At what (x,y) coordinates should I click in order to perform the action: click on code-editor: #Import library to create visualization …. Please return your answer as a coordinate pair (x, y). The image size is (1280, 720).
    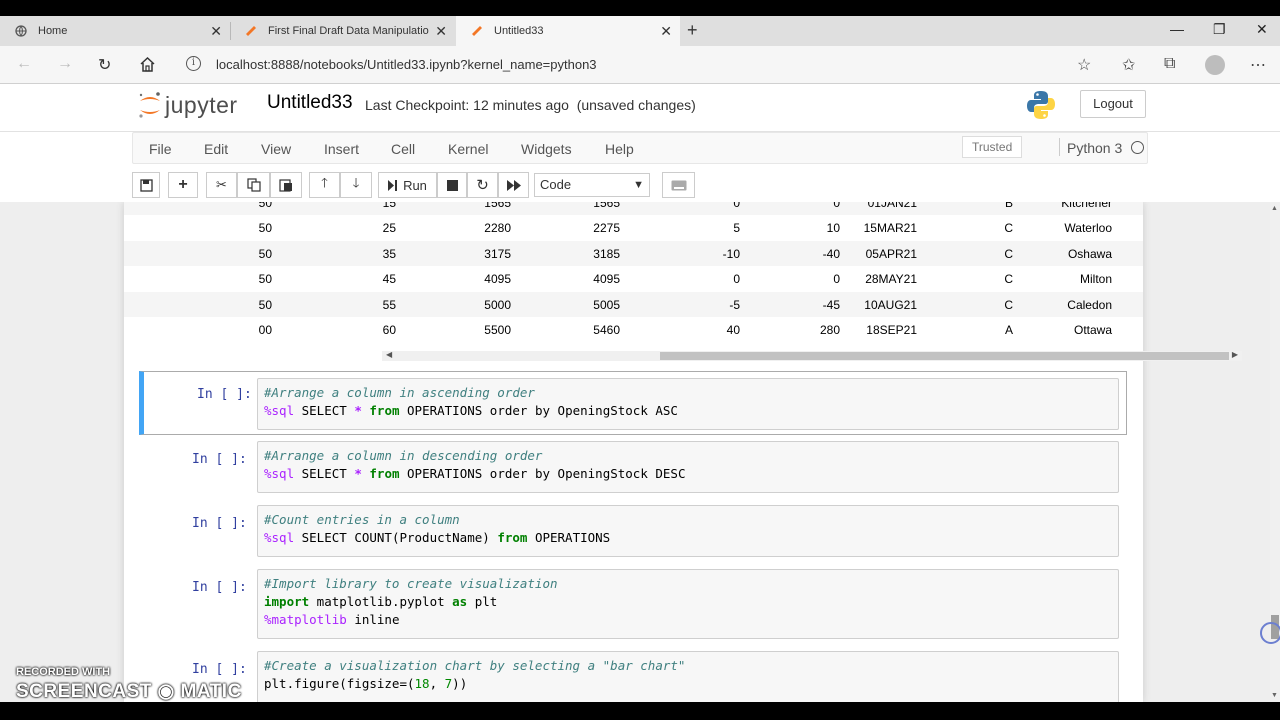
    Looking at the image, I should click on (688, 604).